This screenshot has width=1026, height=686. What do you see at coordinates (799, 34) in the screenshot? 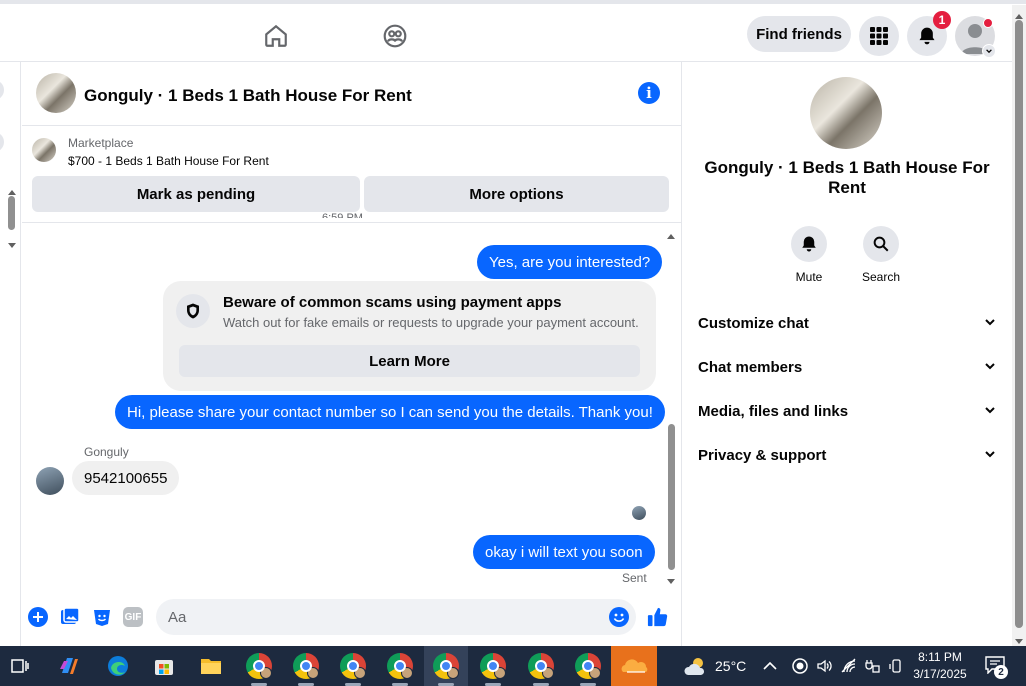
I see `find-friends-button: Find friends` at bounding box center [799, 34].